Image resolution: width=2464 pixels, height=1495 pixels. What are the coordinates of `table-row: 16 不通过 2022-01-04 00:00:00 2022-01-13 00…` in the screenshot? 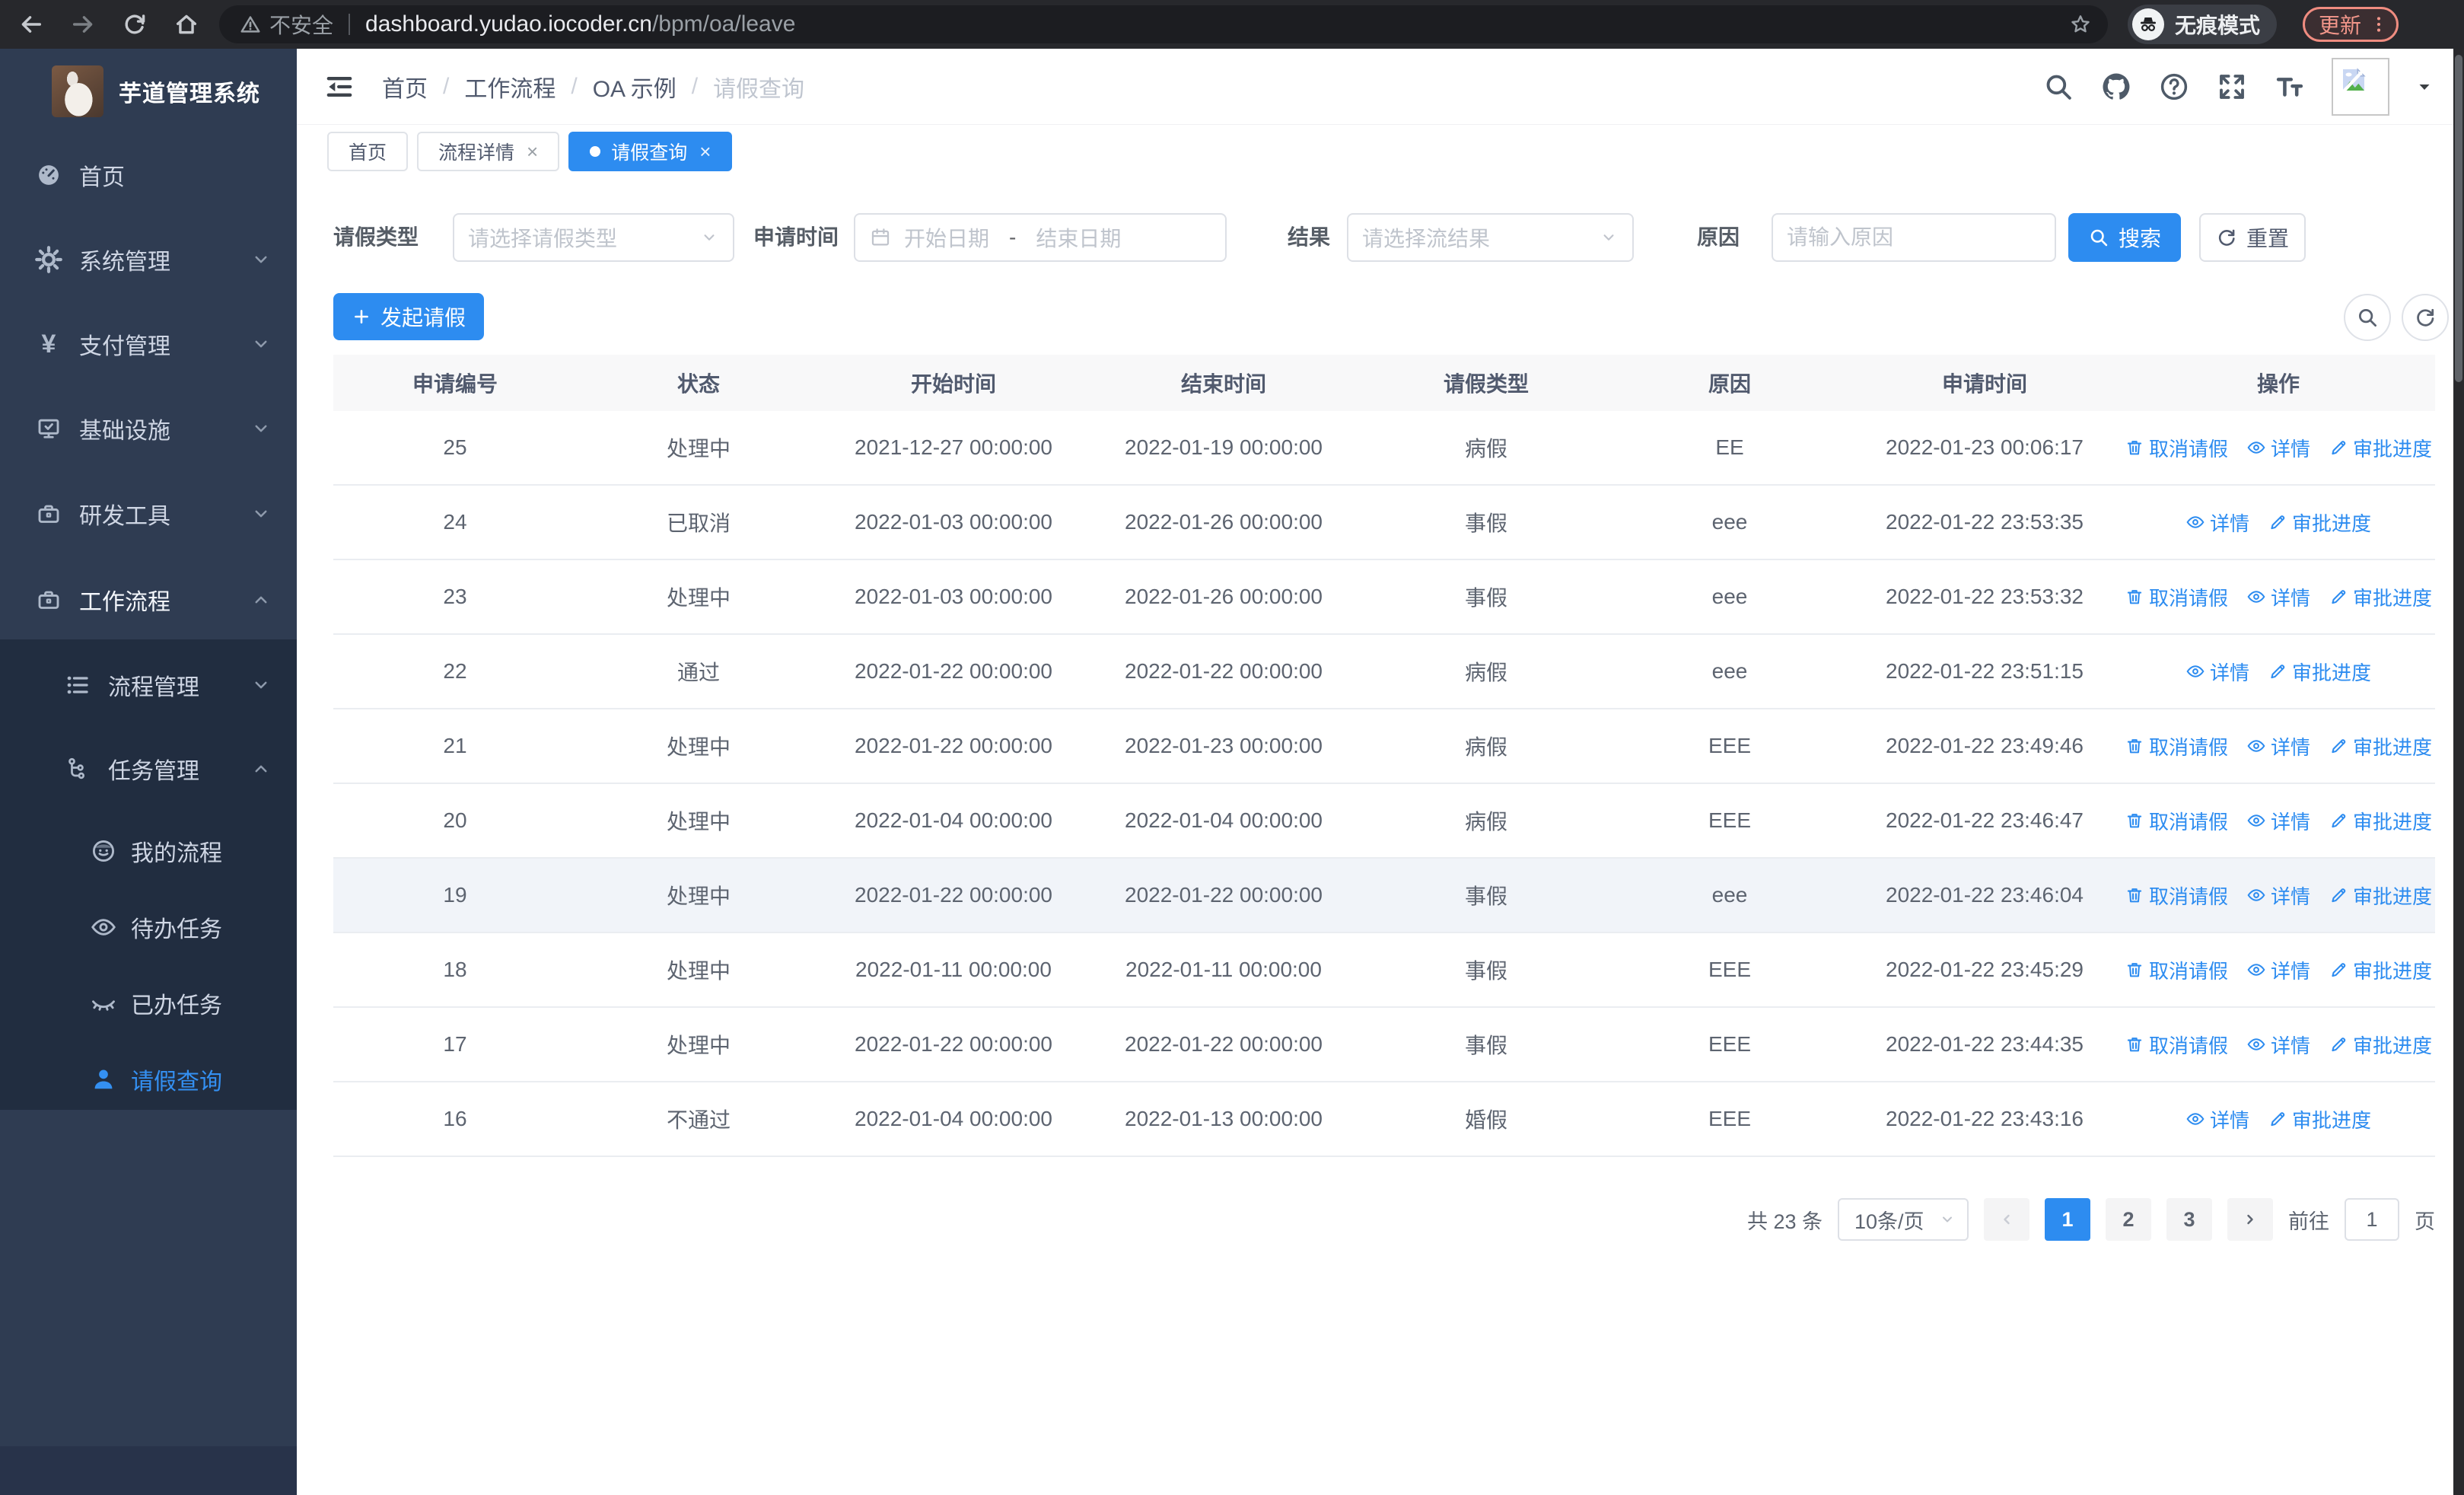 It's located at (1384, 1119).